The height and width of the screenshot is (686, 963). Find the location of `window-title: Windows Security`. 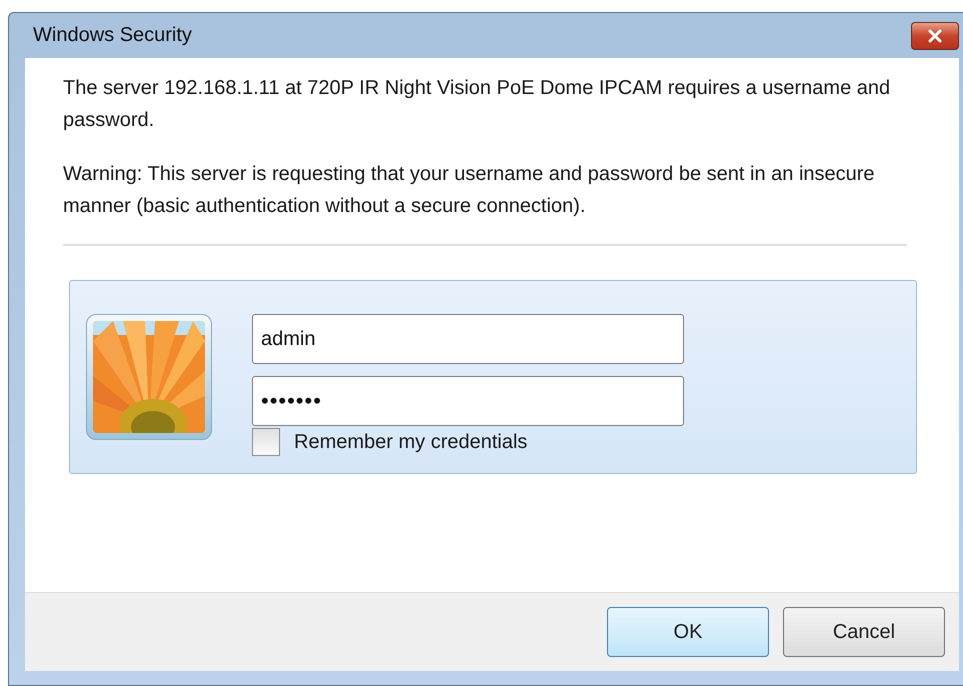

window-title: Windows Security is located at coordinates (112, 35).